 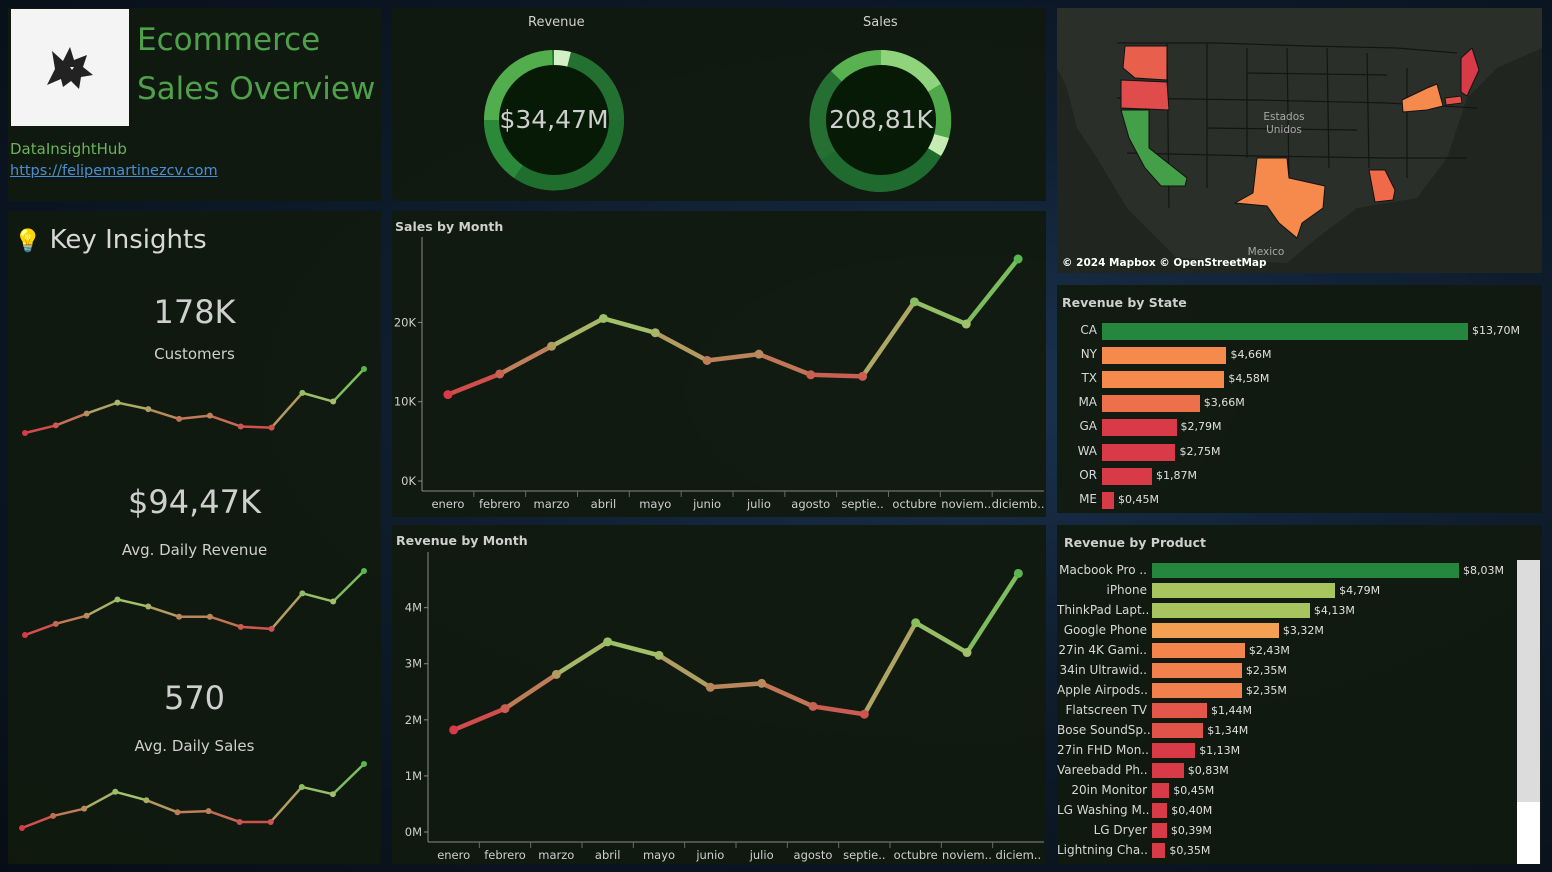 I want to click on customers-sparkline, so click(x=194, y=401).